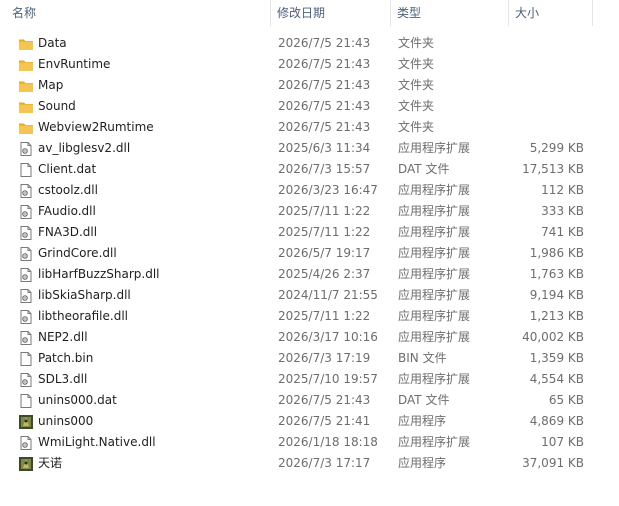 This screenshot has height=506, width=619. Describe the element at coordinates (324, 274) in the screenshot. I see `file-date-modified: 2025/4/26 2:37` at that location.